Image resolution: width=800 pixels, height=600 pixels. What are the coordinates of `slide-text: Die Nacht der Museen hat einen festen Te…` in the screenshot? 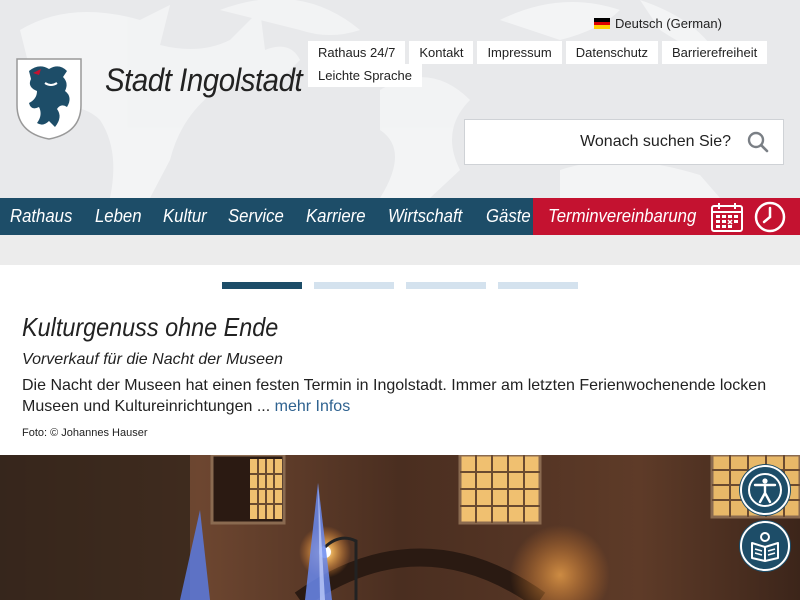 It's located at (402, 396).